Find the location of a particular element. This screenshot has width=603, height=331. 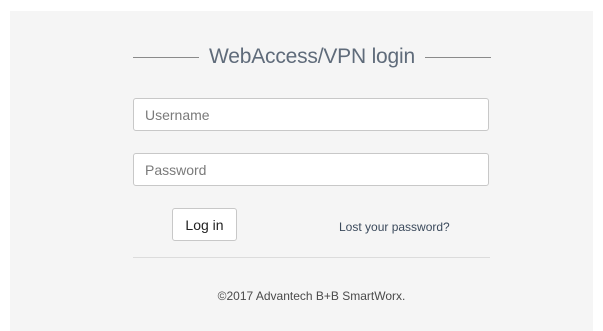

login-button: Log in is located at coordinates (204, 224).